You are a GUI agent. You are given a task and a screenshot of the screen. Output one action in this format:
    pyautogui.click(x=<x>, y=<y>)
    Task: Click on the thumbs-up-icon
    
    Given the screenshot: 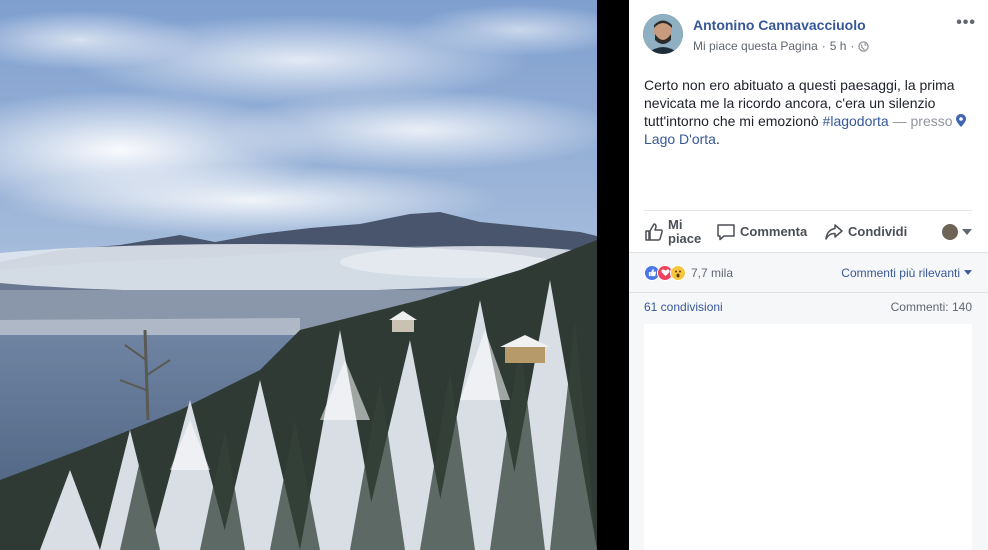 What is the action you would take?
    pyautogui.click(x=654, y=231)
    